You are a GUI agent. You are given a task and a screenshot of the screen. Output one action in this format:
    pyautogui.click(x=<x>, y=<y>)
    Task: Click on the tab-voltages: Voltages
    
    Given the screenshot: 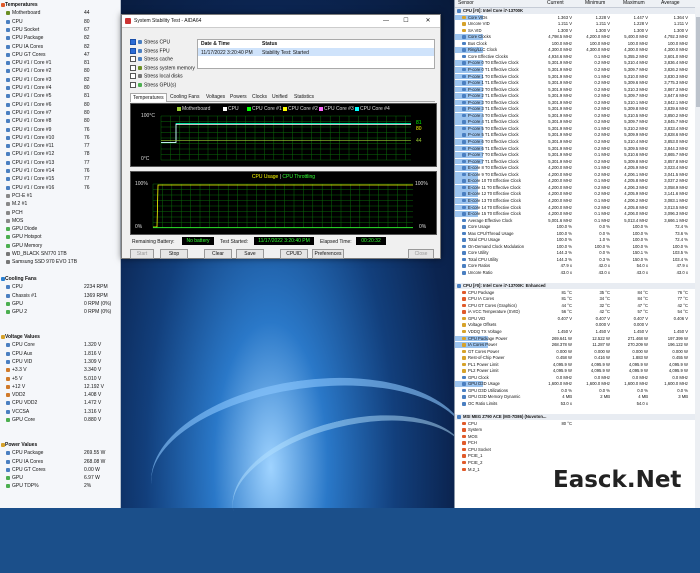 What is the action you would take?
    pyautogui.click(x=215, y=97)
    